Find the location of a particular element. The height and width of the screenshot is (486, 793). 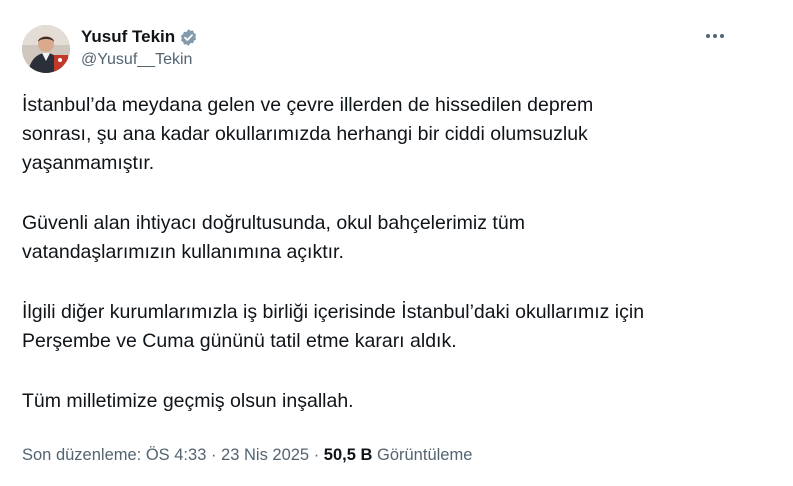

author-name-row: Yusuf Tekin is located at coordinates (139, 37).